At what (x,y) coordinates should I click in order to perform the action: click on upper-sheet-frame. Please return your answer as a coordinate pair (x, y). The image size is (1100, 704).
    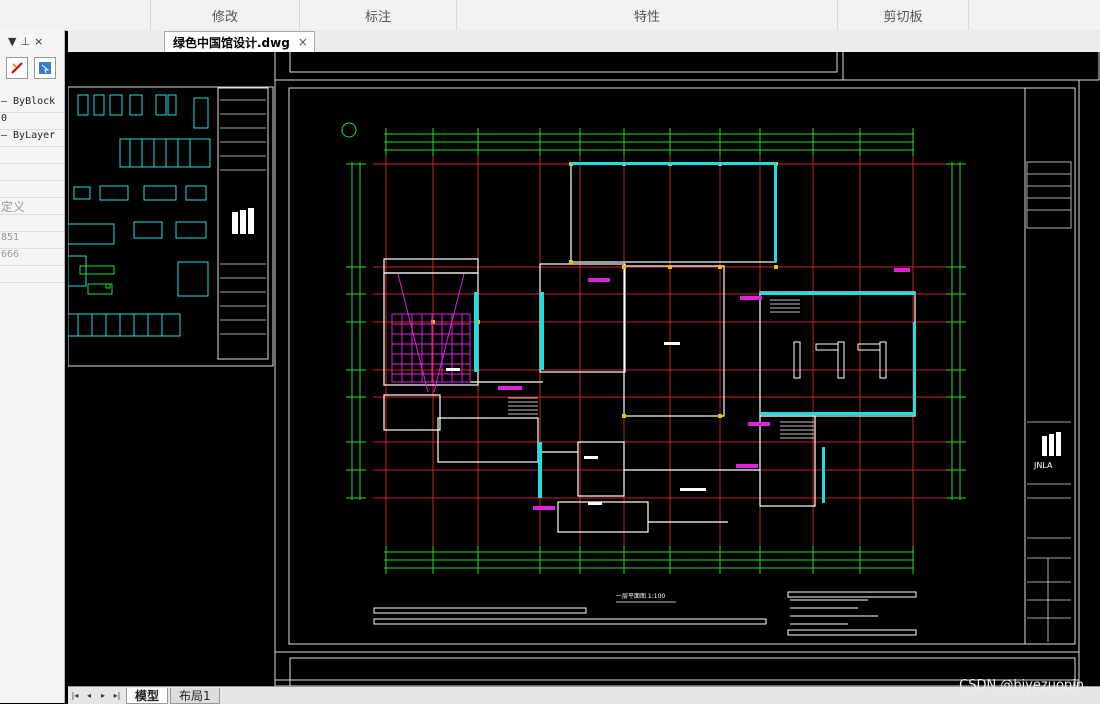
    Looking at the image, I should click on (687, 66).